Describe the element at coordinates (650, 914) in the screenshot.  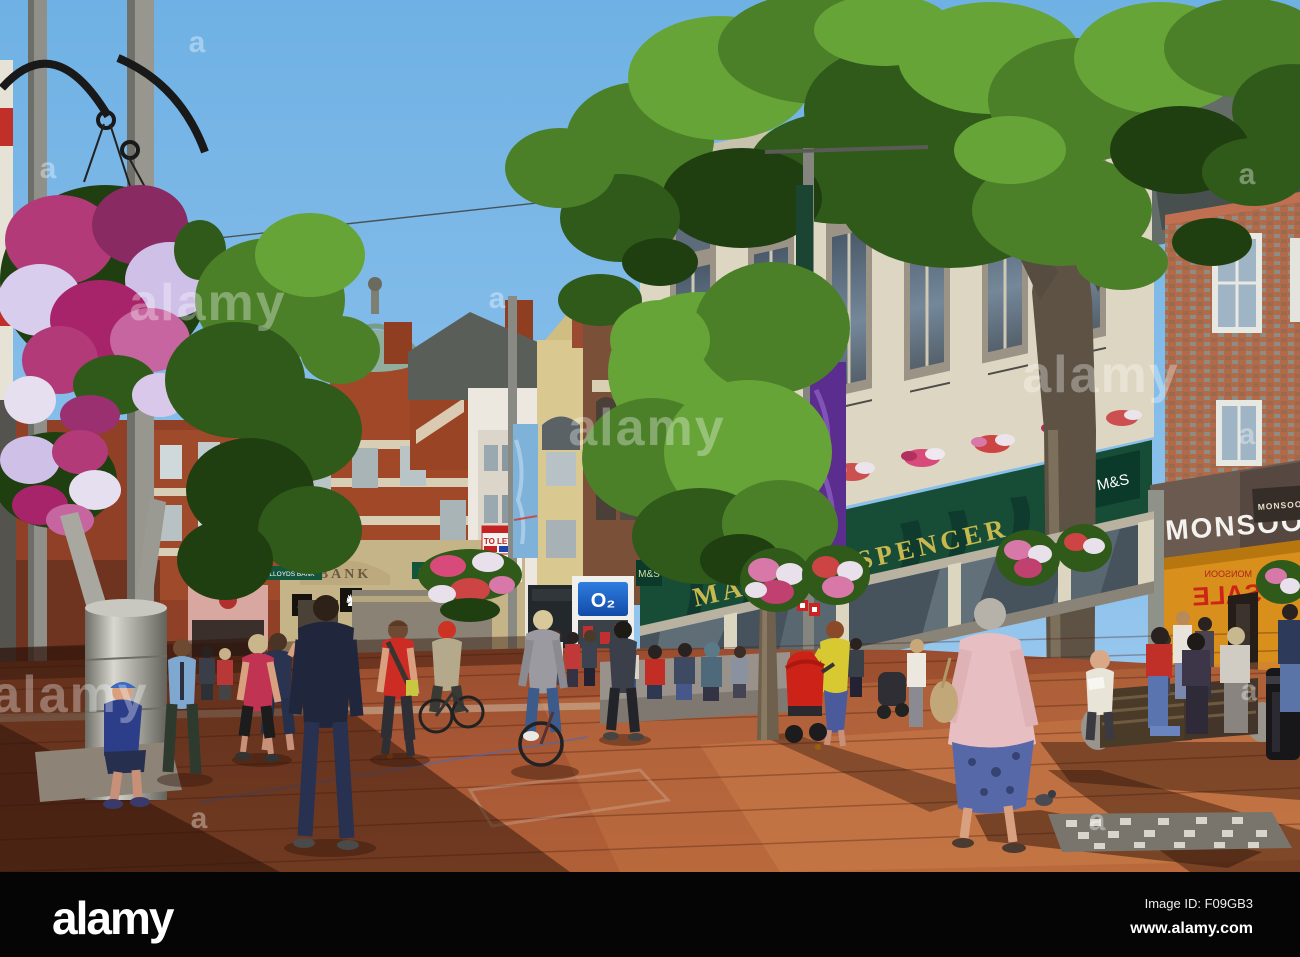
I see `footer-bar: alamy Image ID: F09GB3 www.alamy.com` at that location.